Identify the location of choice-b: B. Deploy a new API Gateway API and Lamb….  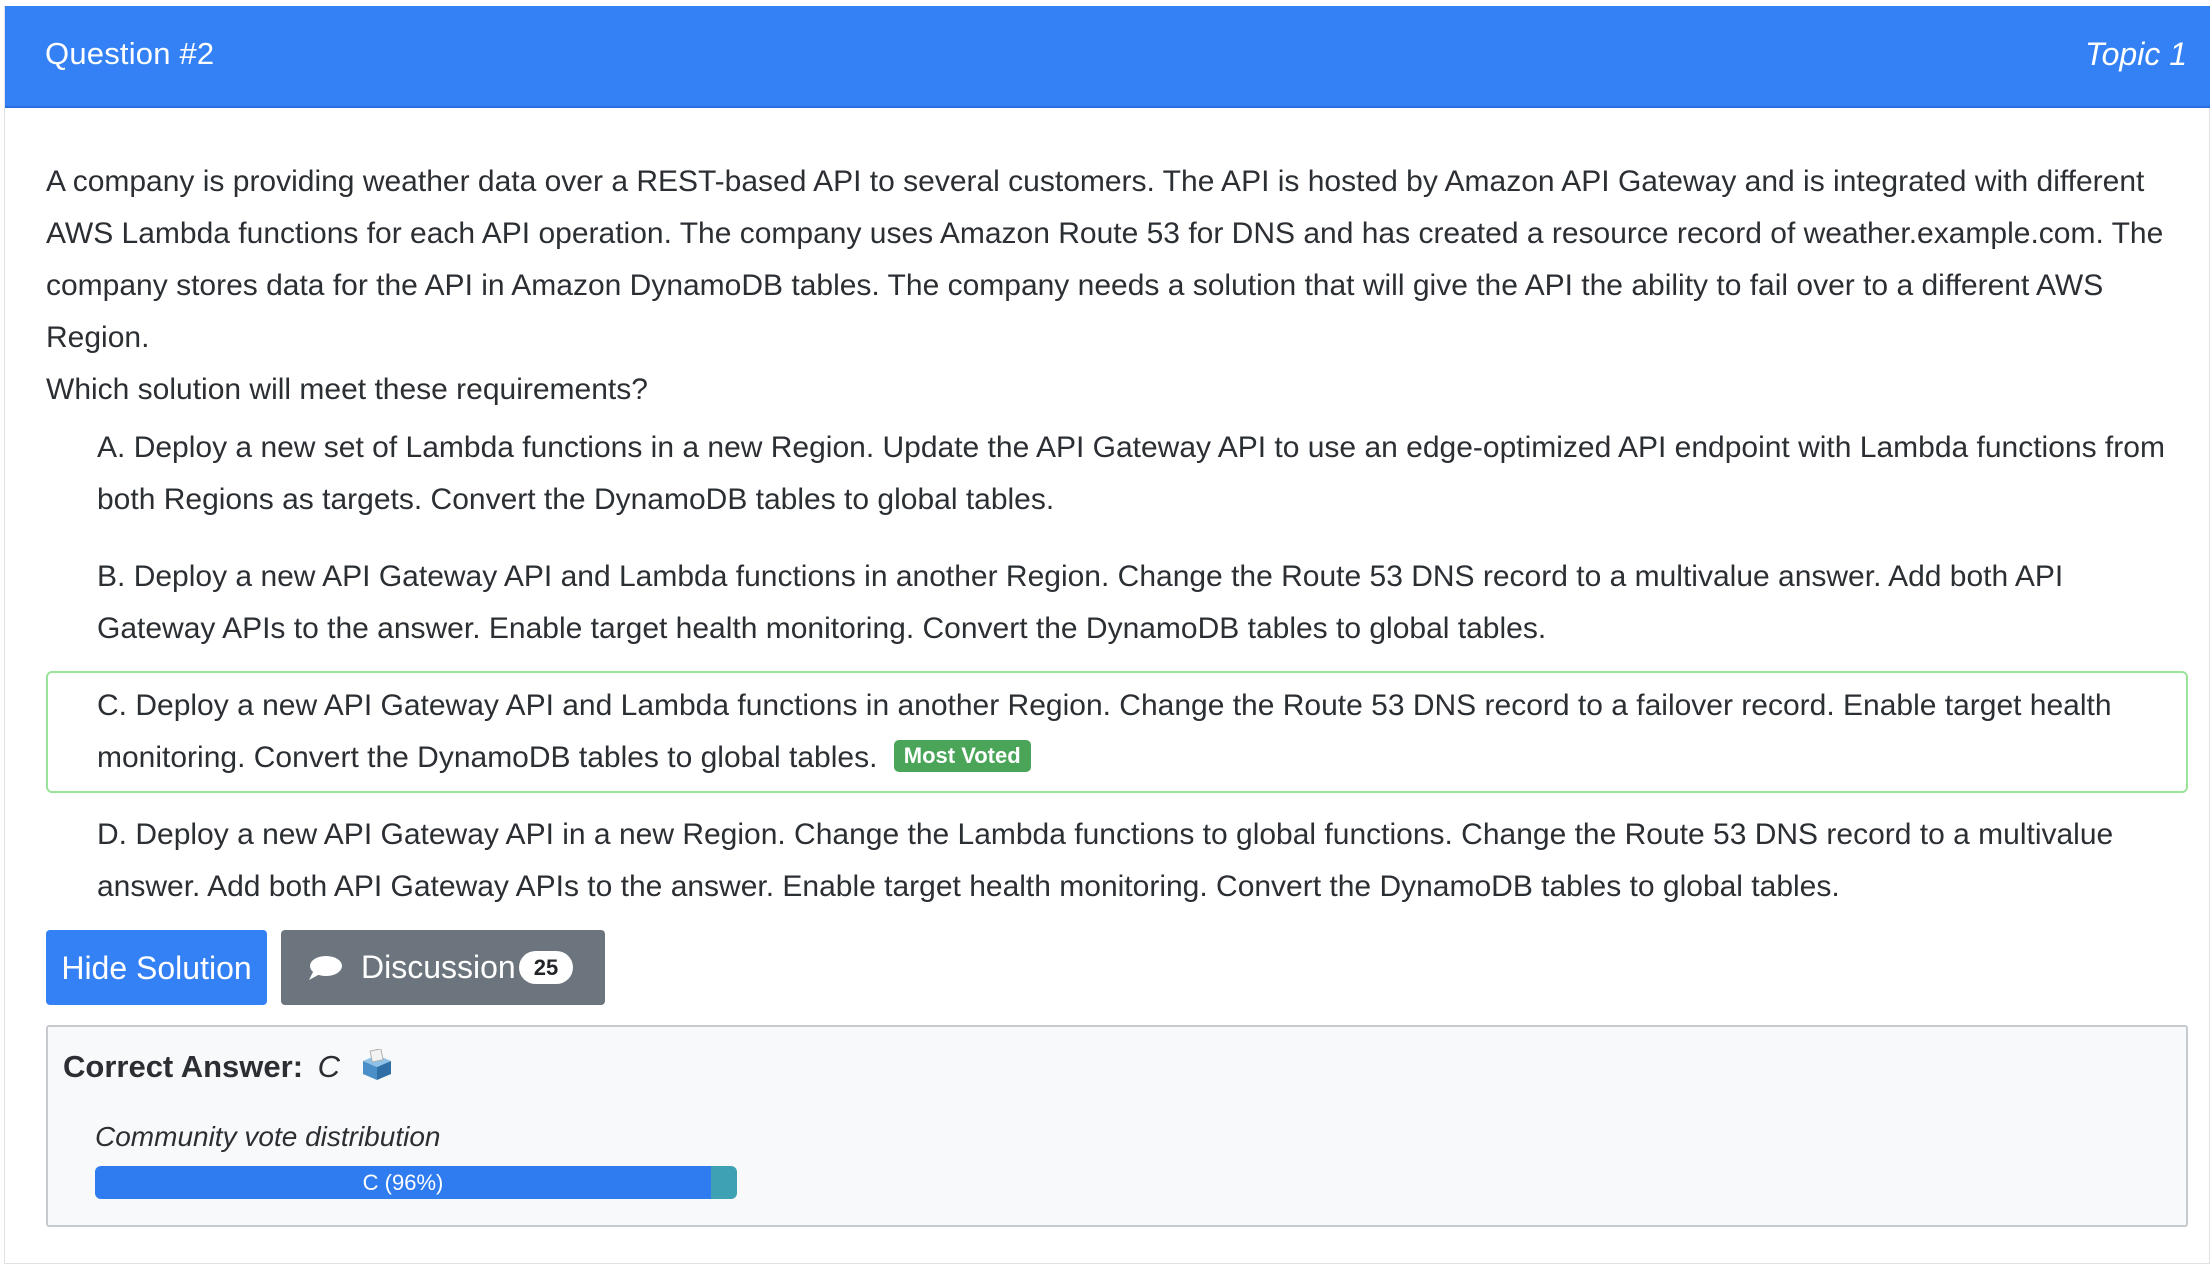
(1117, 603).